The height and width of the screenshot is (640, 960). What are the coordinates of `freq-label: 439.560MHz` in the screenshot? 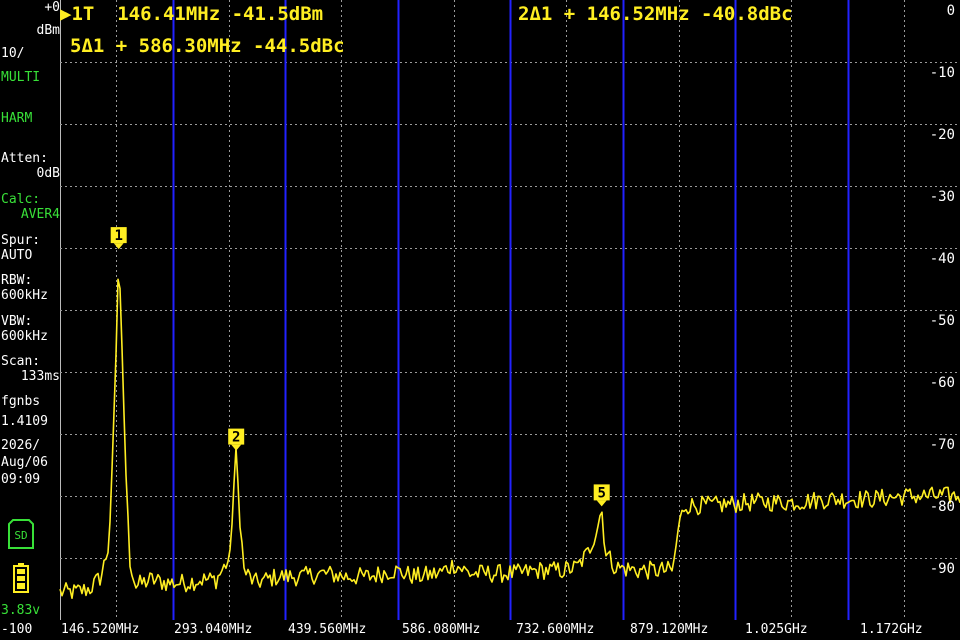 It's located at (327, 629).